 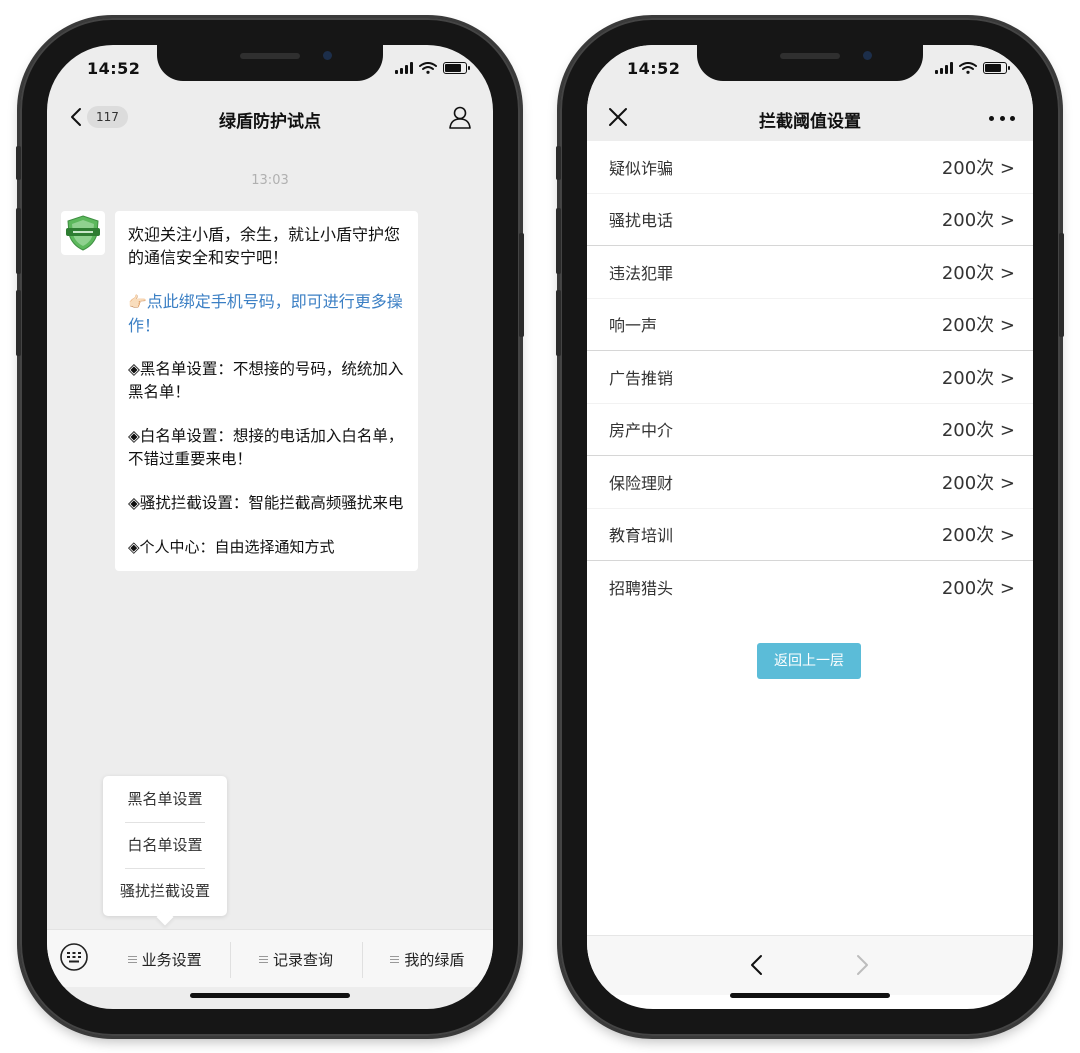 What do you see at coordinates (83, 233) in the screenshot?
I see `green-shield-avatar-icon` at bounding box center [83, 233].